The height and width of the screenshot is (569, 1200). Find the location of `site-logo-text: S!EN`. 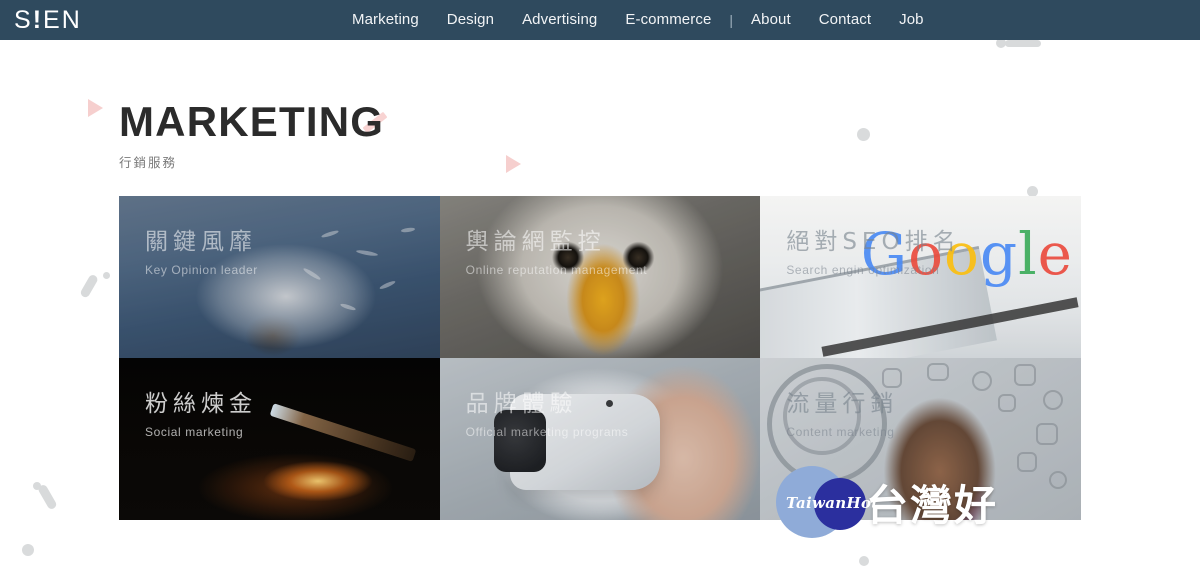

site-logo-text: S!EN is located at coordinates (48, 20).